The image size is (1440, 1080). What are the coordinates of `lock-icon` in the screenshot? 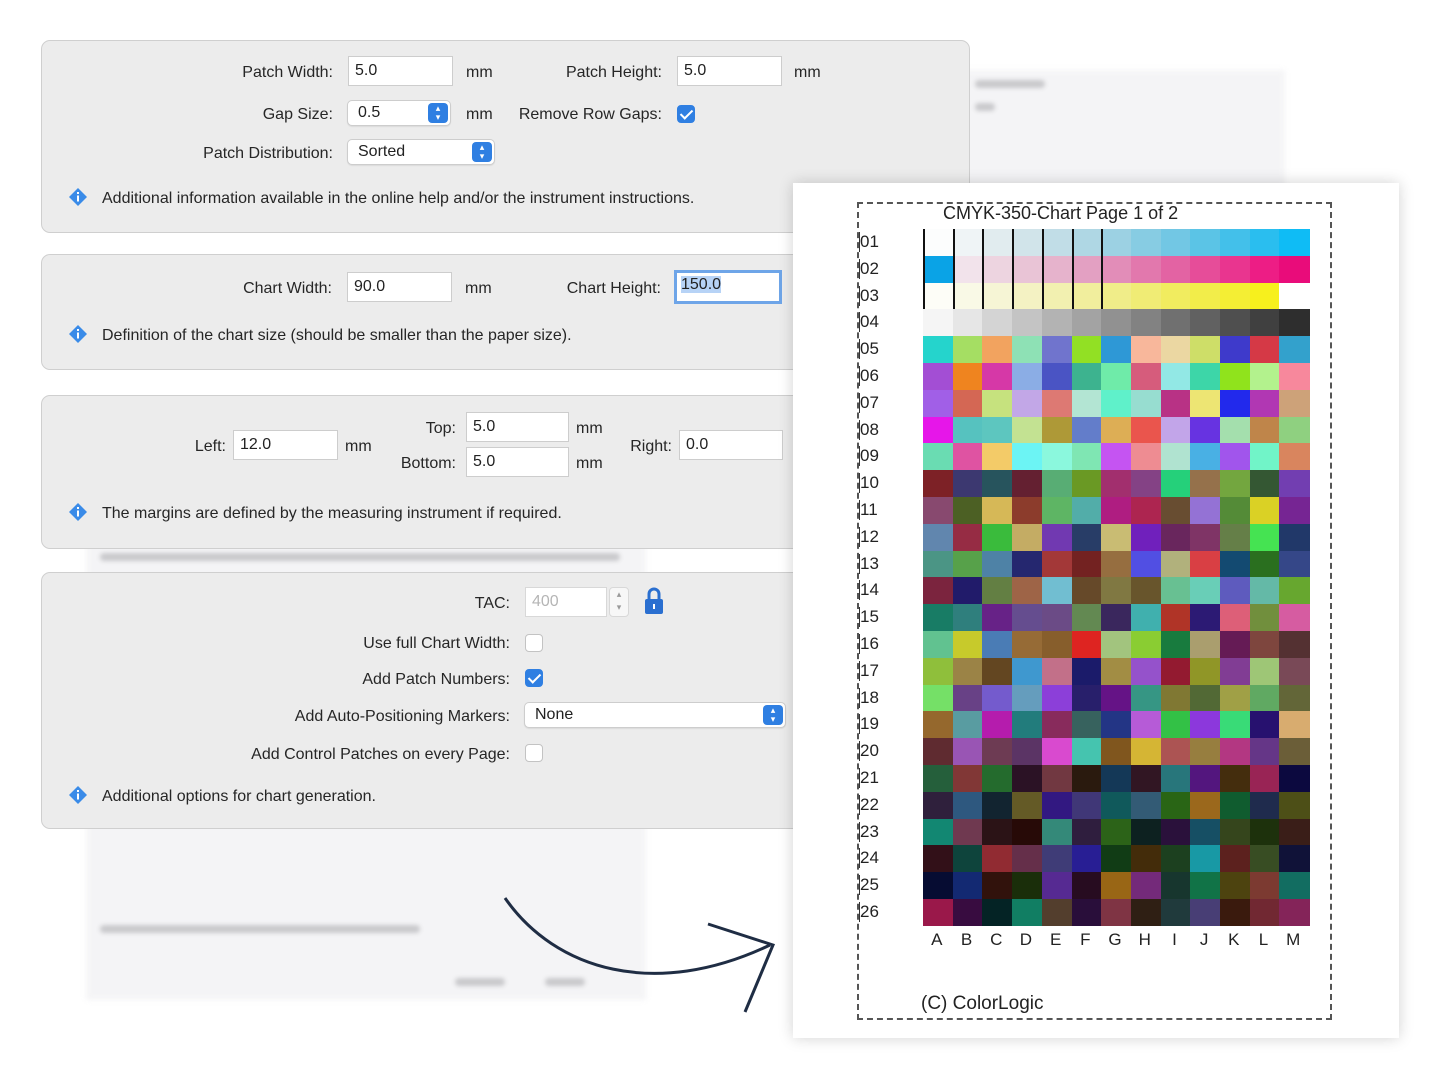 It's located at (654, 601).